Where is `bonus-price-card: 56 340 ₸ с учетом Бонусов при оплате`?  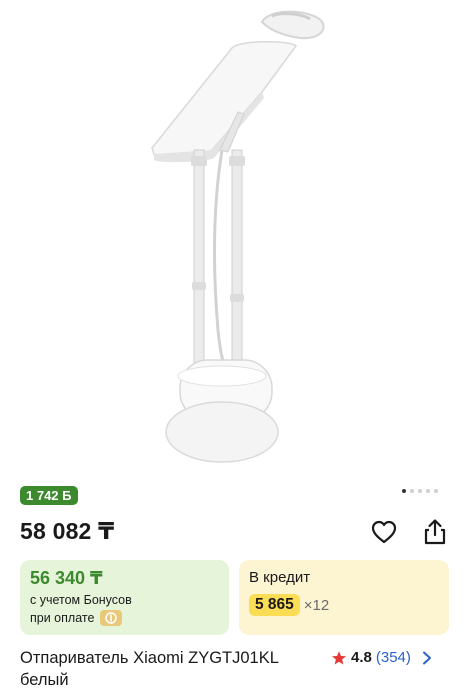
bonus-price-card: 56 340 ₸ с учетом Бонусов при оплате is located at coordinates (124, 597).